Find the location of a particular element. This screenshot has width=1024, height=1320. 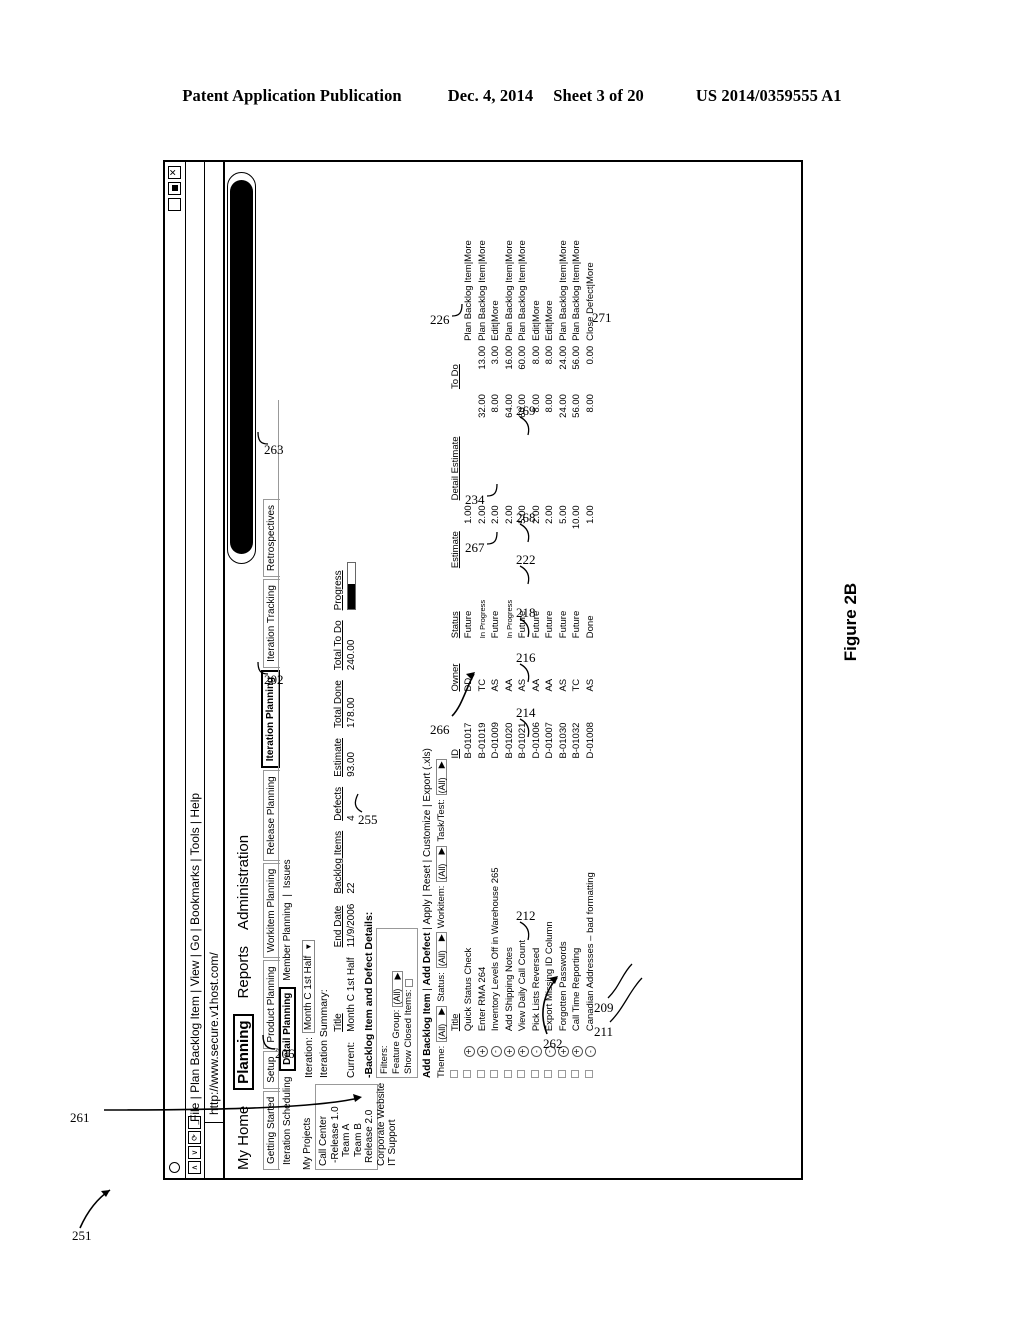

workitem-filter-dropdown: (All) ▶ is located at coordinates (441, 863).